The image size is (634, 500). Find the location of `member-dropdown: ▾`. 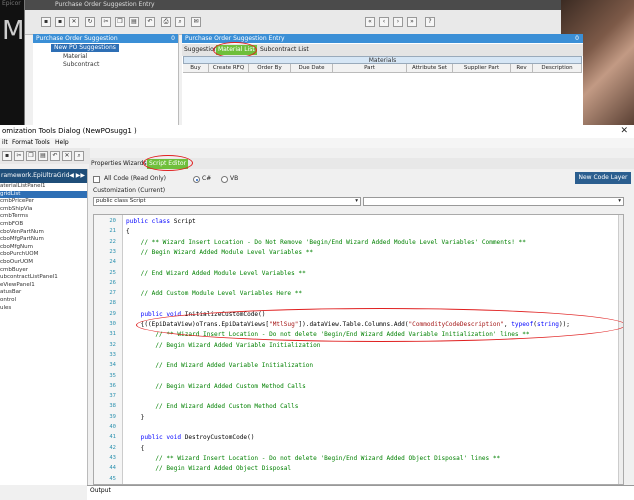

member-dropdown: ▾ is located at coordinates (493, 201).